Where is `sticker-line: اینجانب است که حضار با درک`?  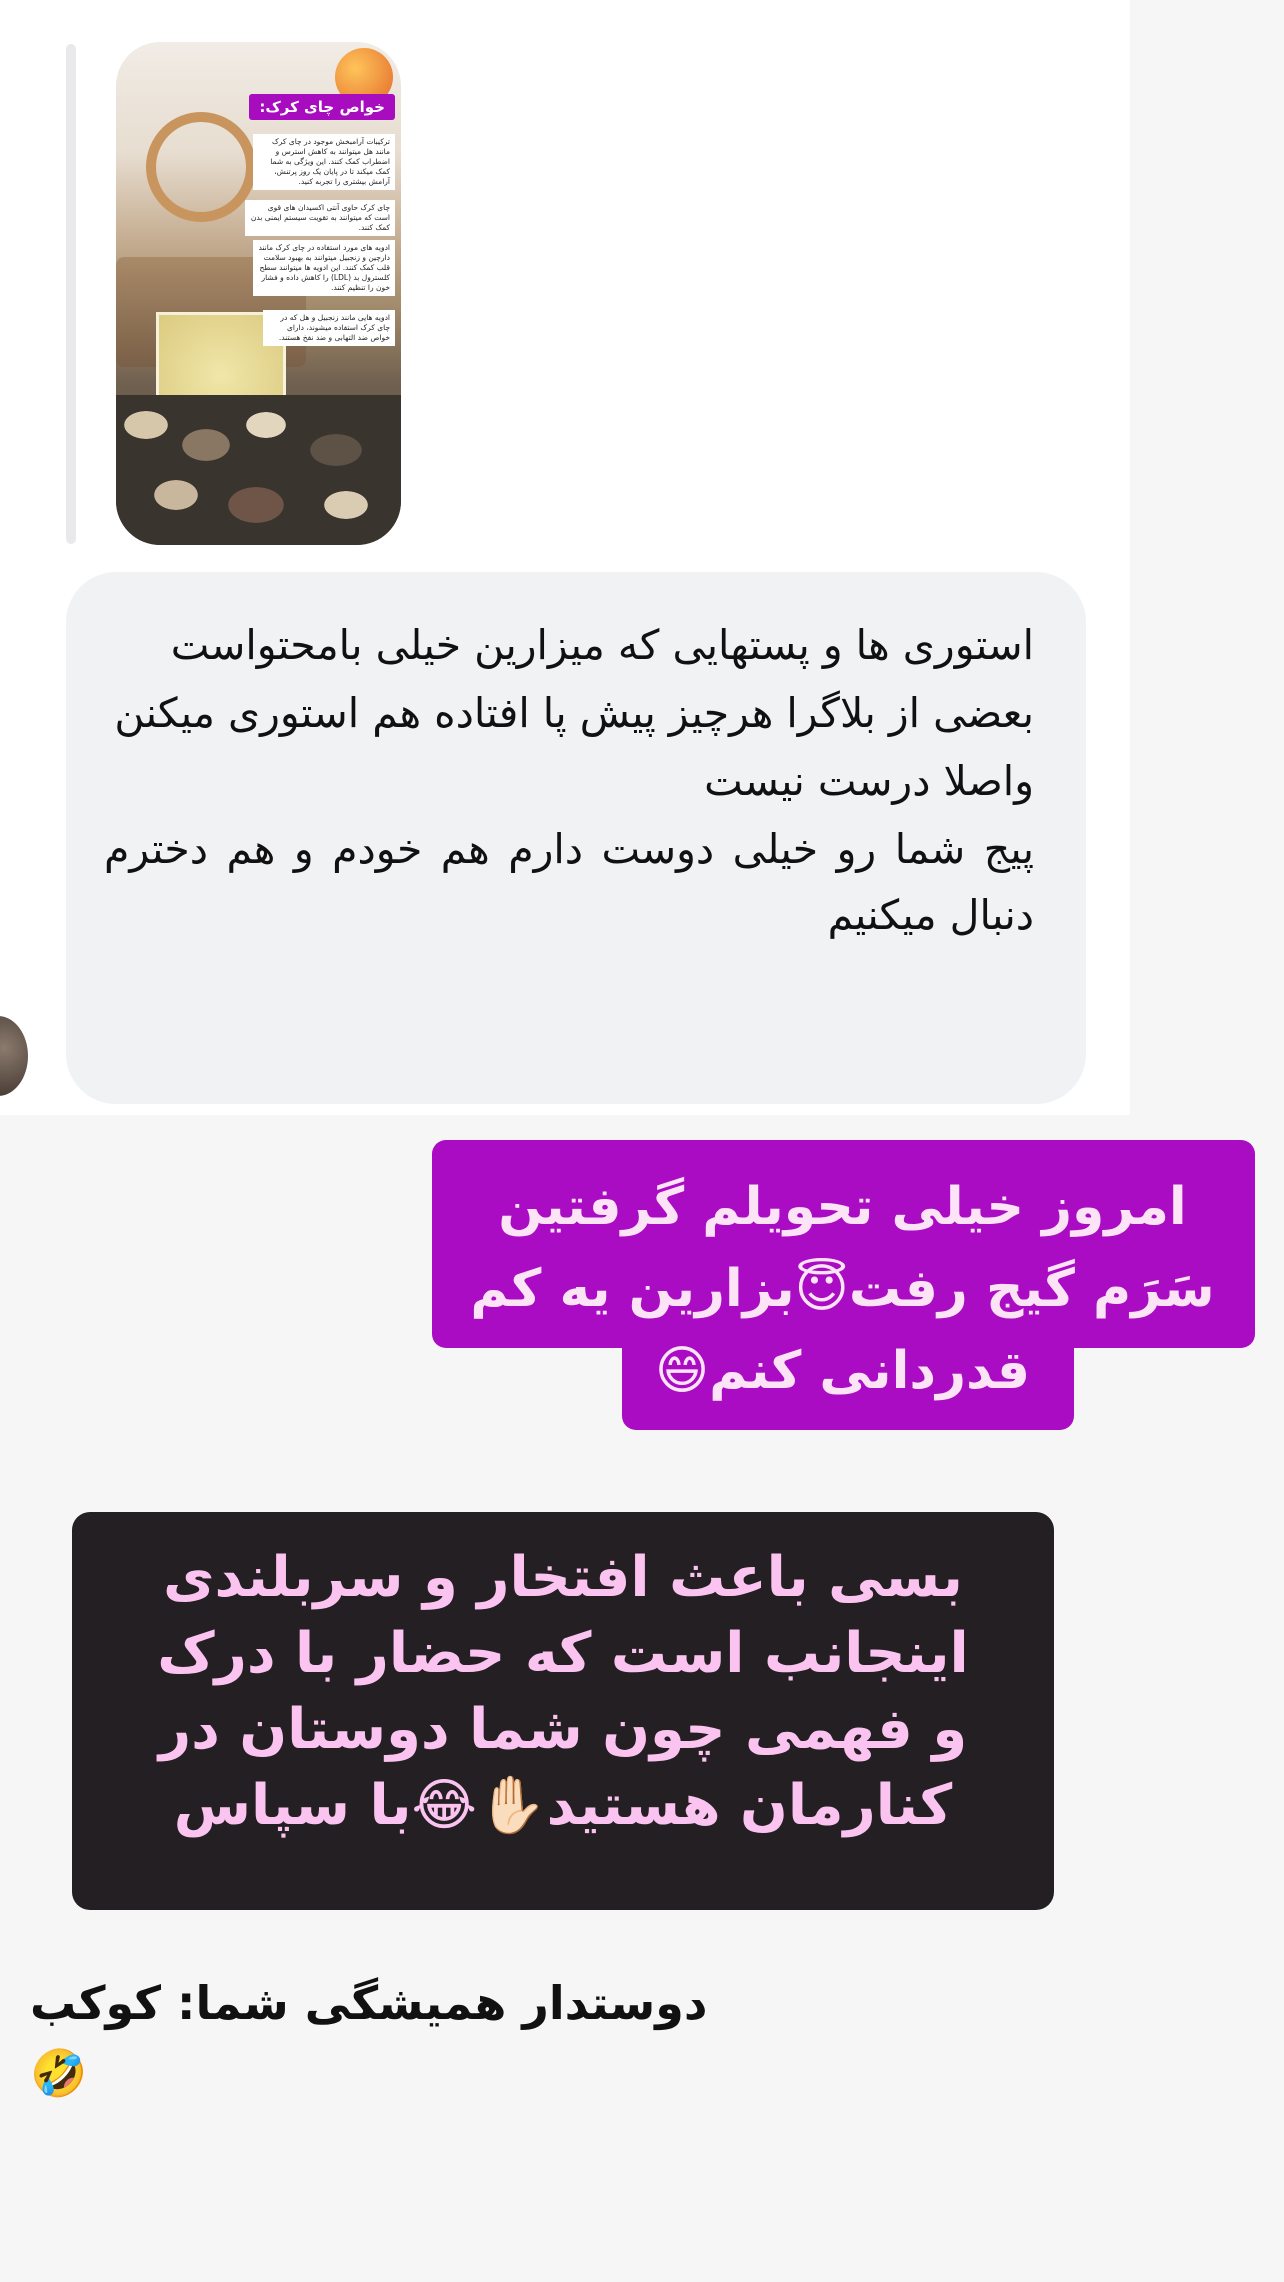 sticker-line: اینجانب است که حضار با درک is located at coordinates (563, 1653).